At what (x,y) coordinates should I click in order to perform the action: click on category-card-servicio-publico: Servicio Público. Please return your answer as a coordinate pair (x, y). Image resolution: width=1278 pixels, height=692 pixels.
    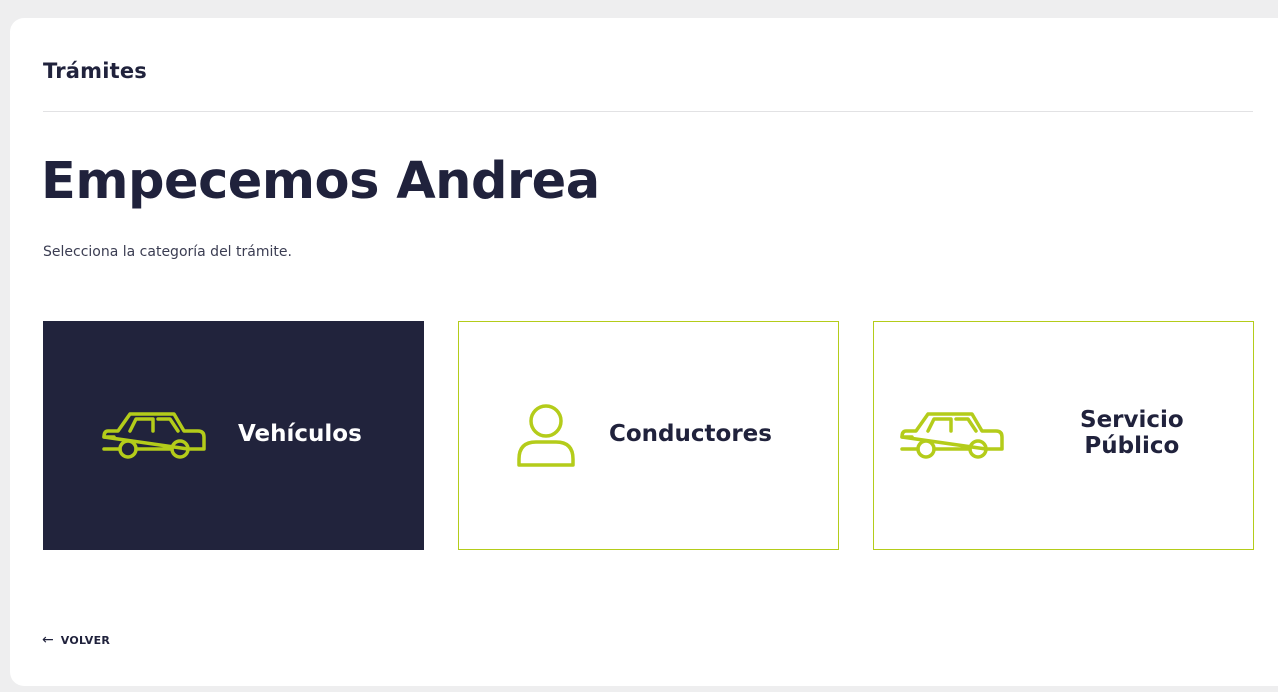
    Looking at the image, I should click on (1063, 435).